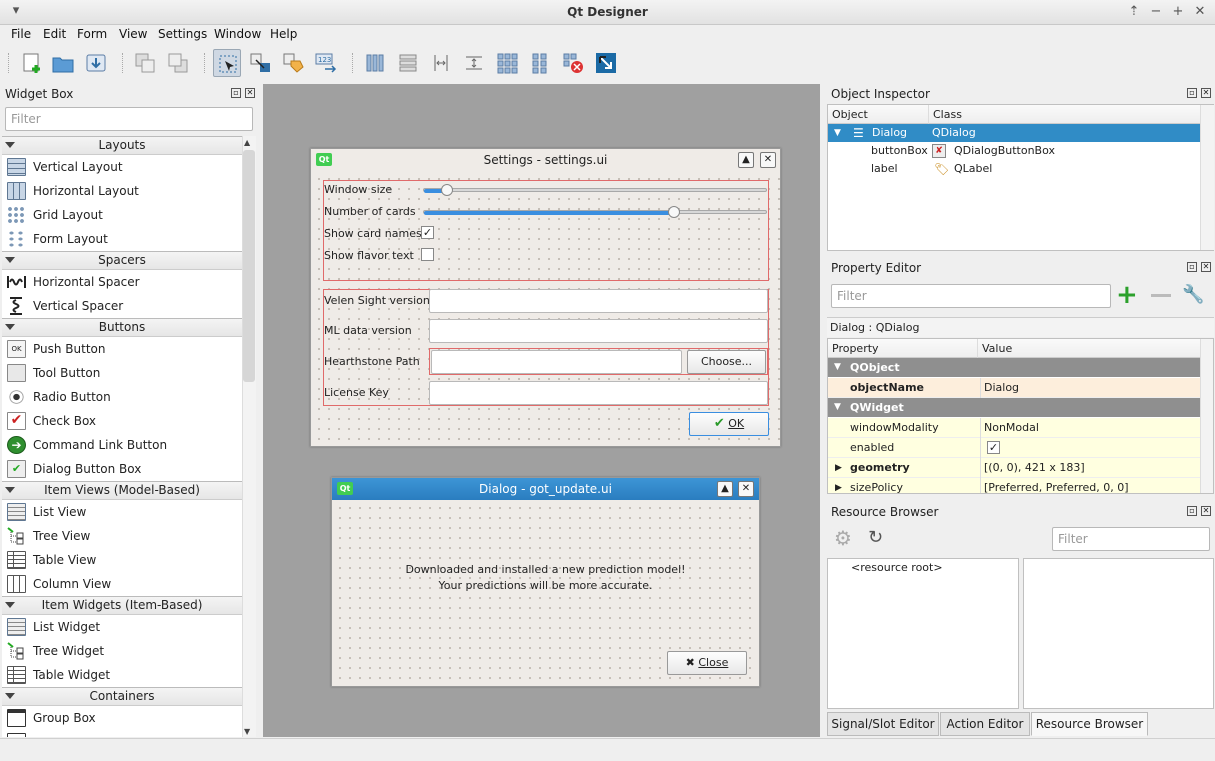  What do you see at coordinates (326, 63) in the screenshot?
I see `edit-tab-order-icon: 123` at bounding box center [326, 63].